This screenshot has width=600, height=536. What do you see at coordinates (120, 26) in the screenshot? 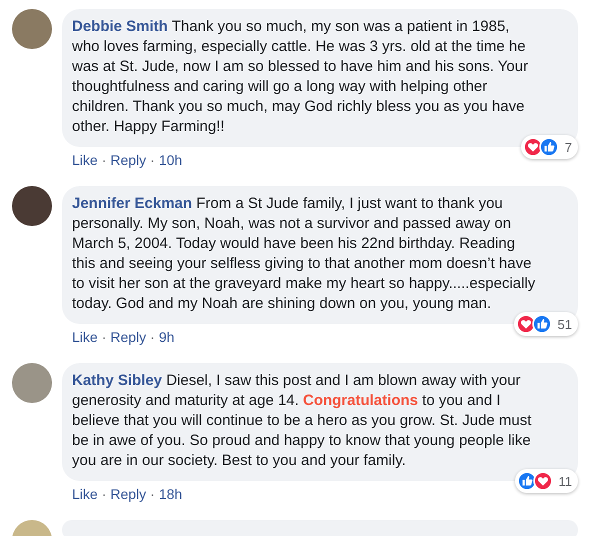
I see `author-link: Debbie Smith` at bounding box center [120, 26].